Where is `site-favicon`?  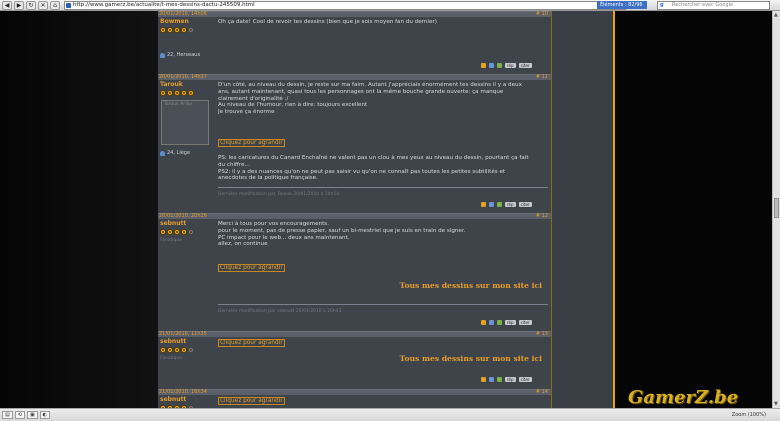 site-favicon is located at coordinates (68, 5).